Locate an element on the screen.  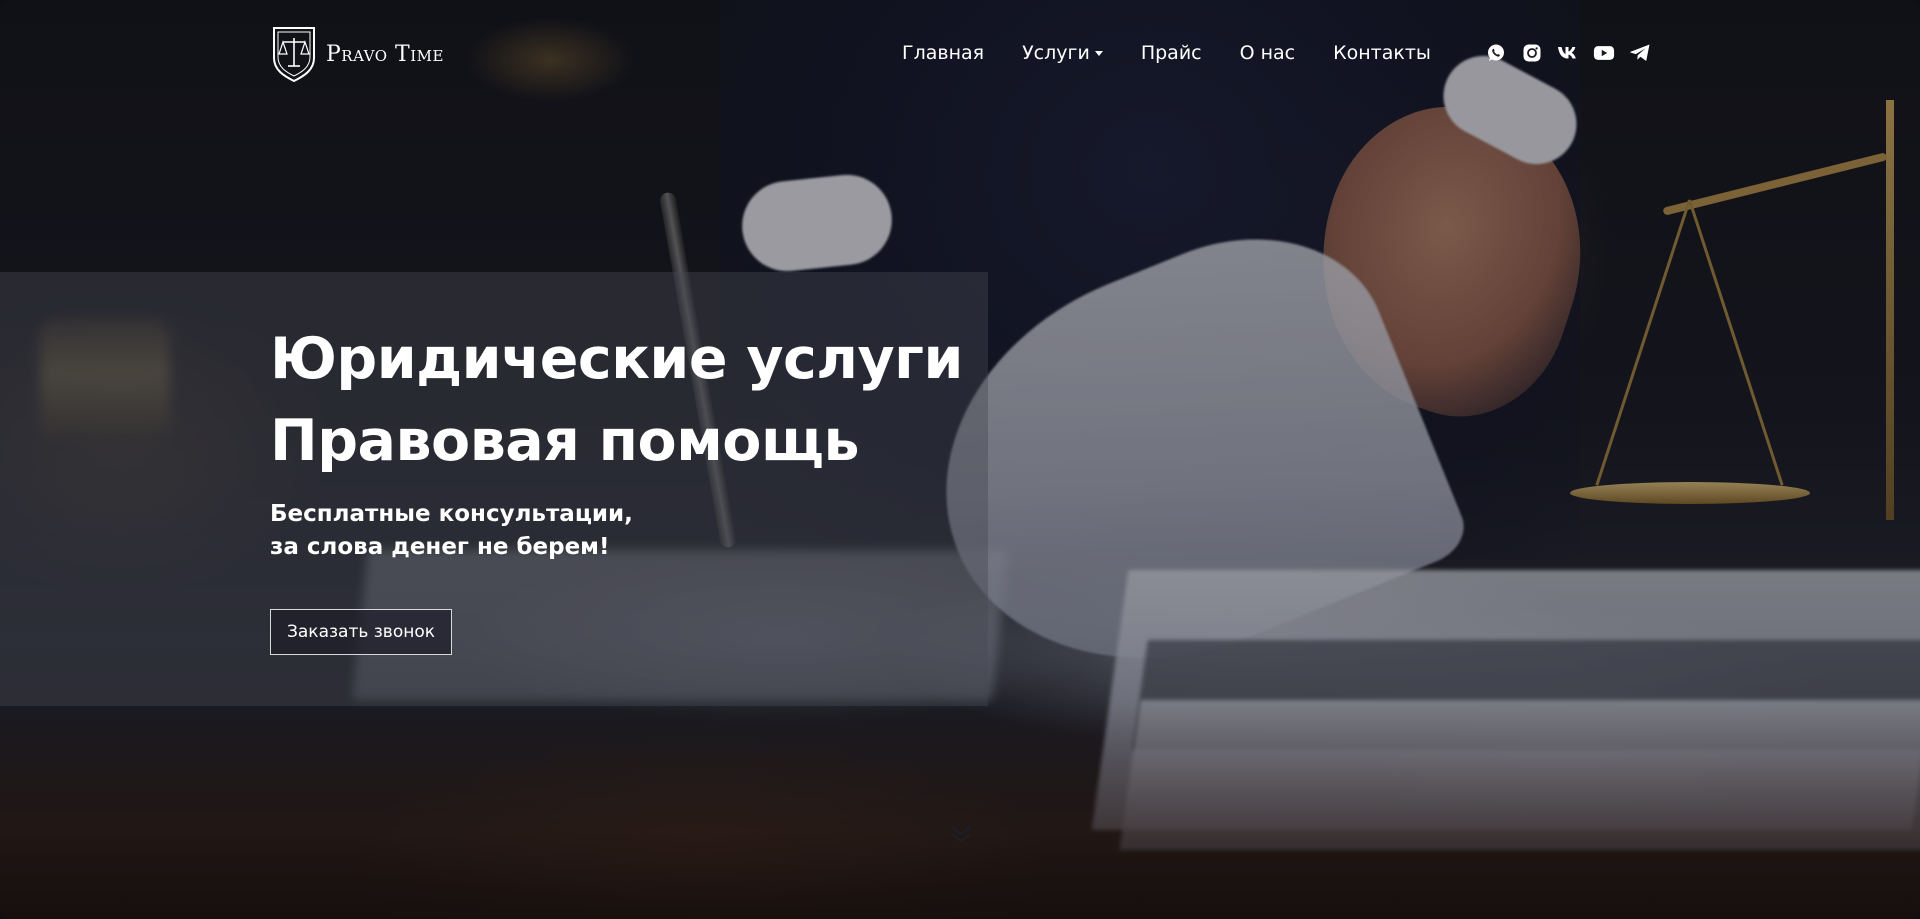
double-chevron-down-icon is located at coordinates (961, 834).